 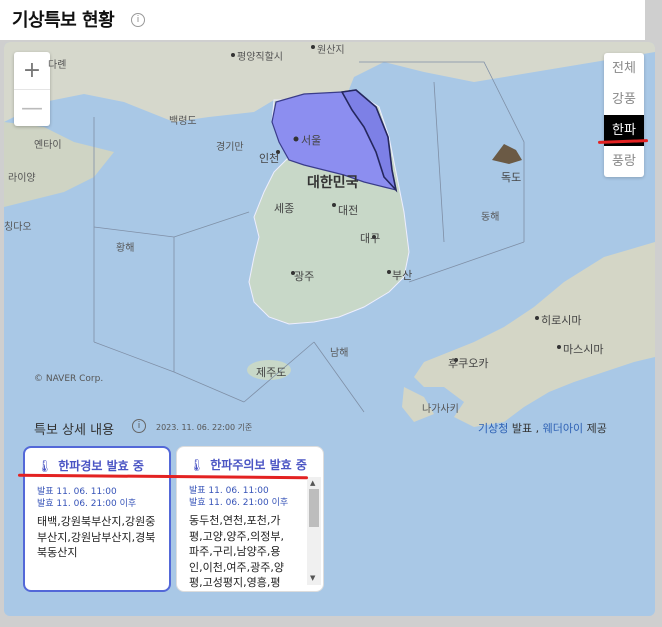 I want to click on label-dokdo: 독도, so click(x=511, y=177).